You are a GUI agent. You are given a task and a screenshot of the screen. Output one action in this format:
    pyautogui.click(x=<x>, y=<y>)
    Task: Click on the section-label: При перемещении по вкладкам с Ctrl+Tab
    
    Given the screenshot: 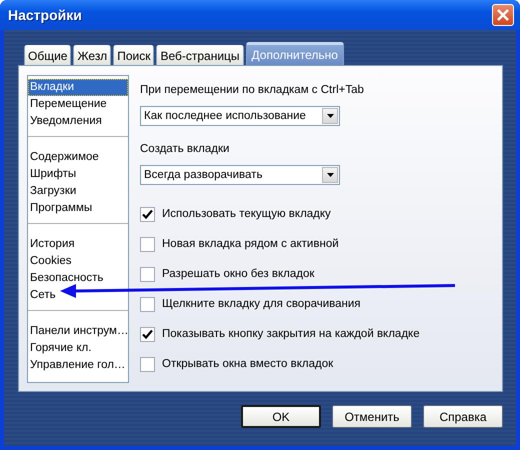 What is the action you would take?
    pyautogui.click(x=252, y=90)
    